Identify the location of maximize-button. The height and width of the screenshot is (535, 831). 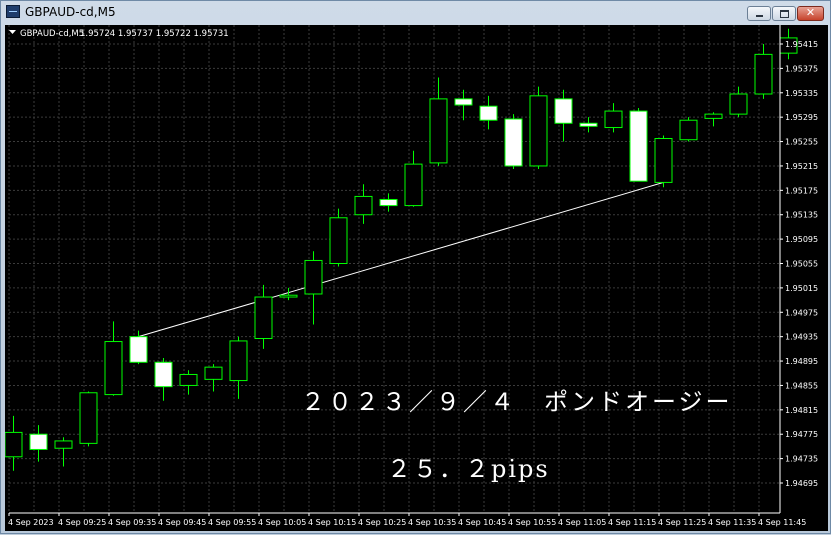
(784, 13).